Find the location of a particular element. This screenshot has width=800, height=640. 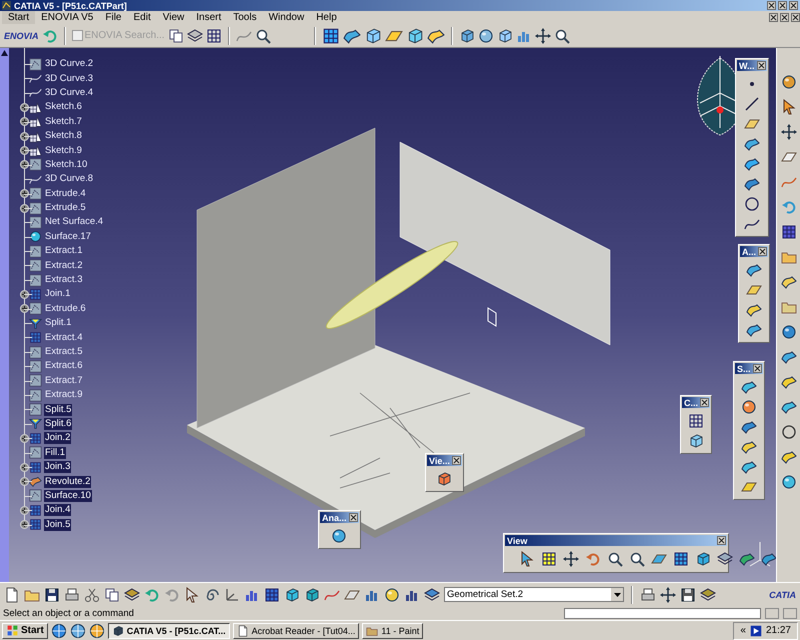

start-button: Start is located at coordinates (25, 630).